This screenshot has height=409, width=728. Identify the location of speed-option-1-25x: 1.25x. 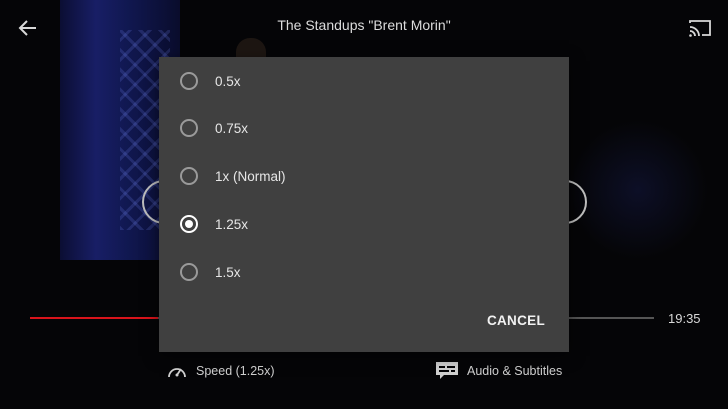
(364, 224).